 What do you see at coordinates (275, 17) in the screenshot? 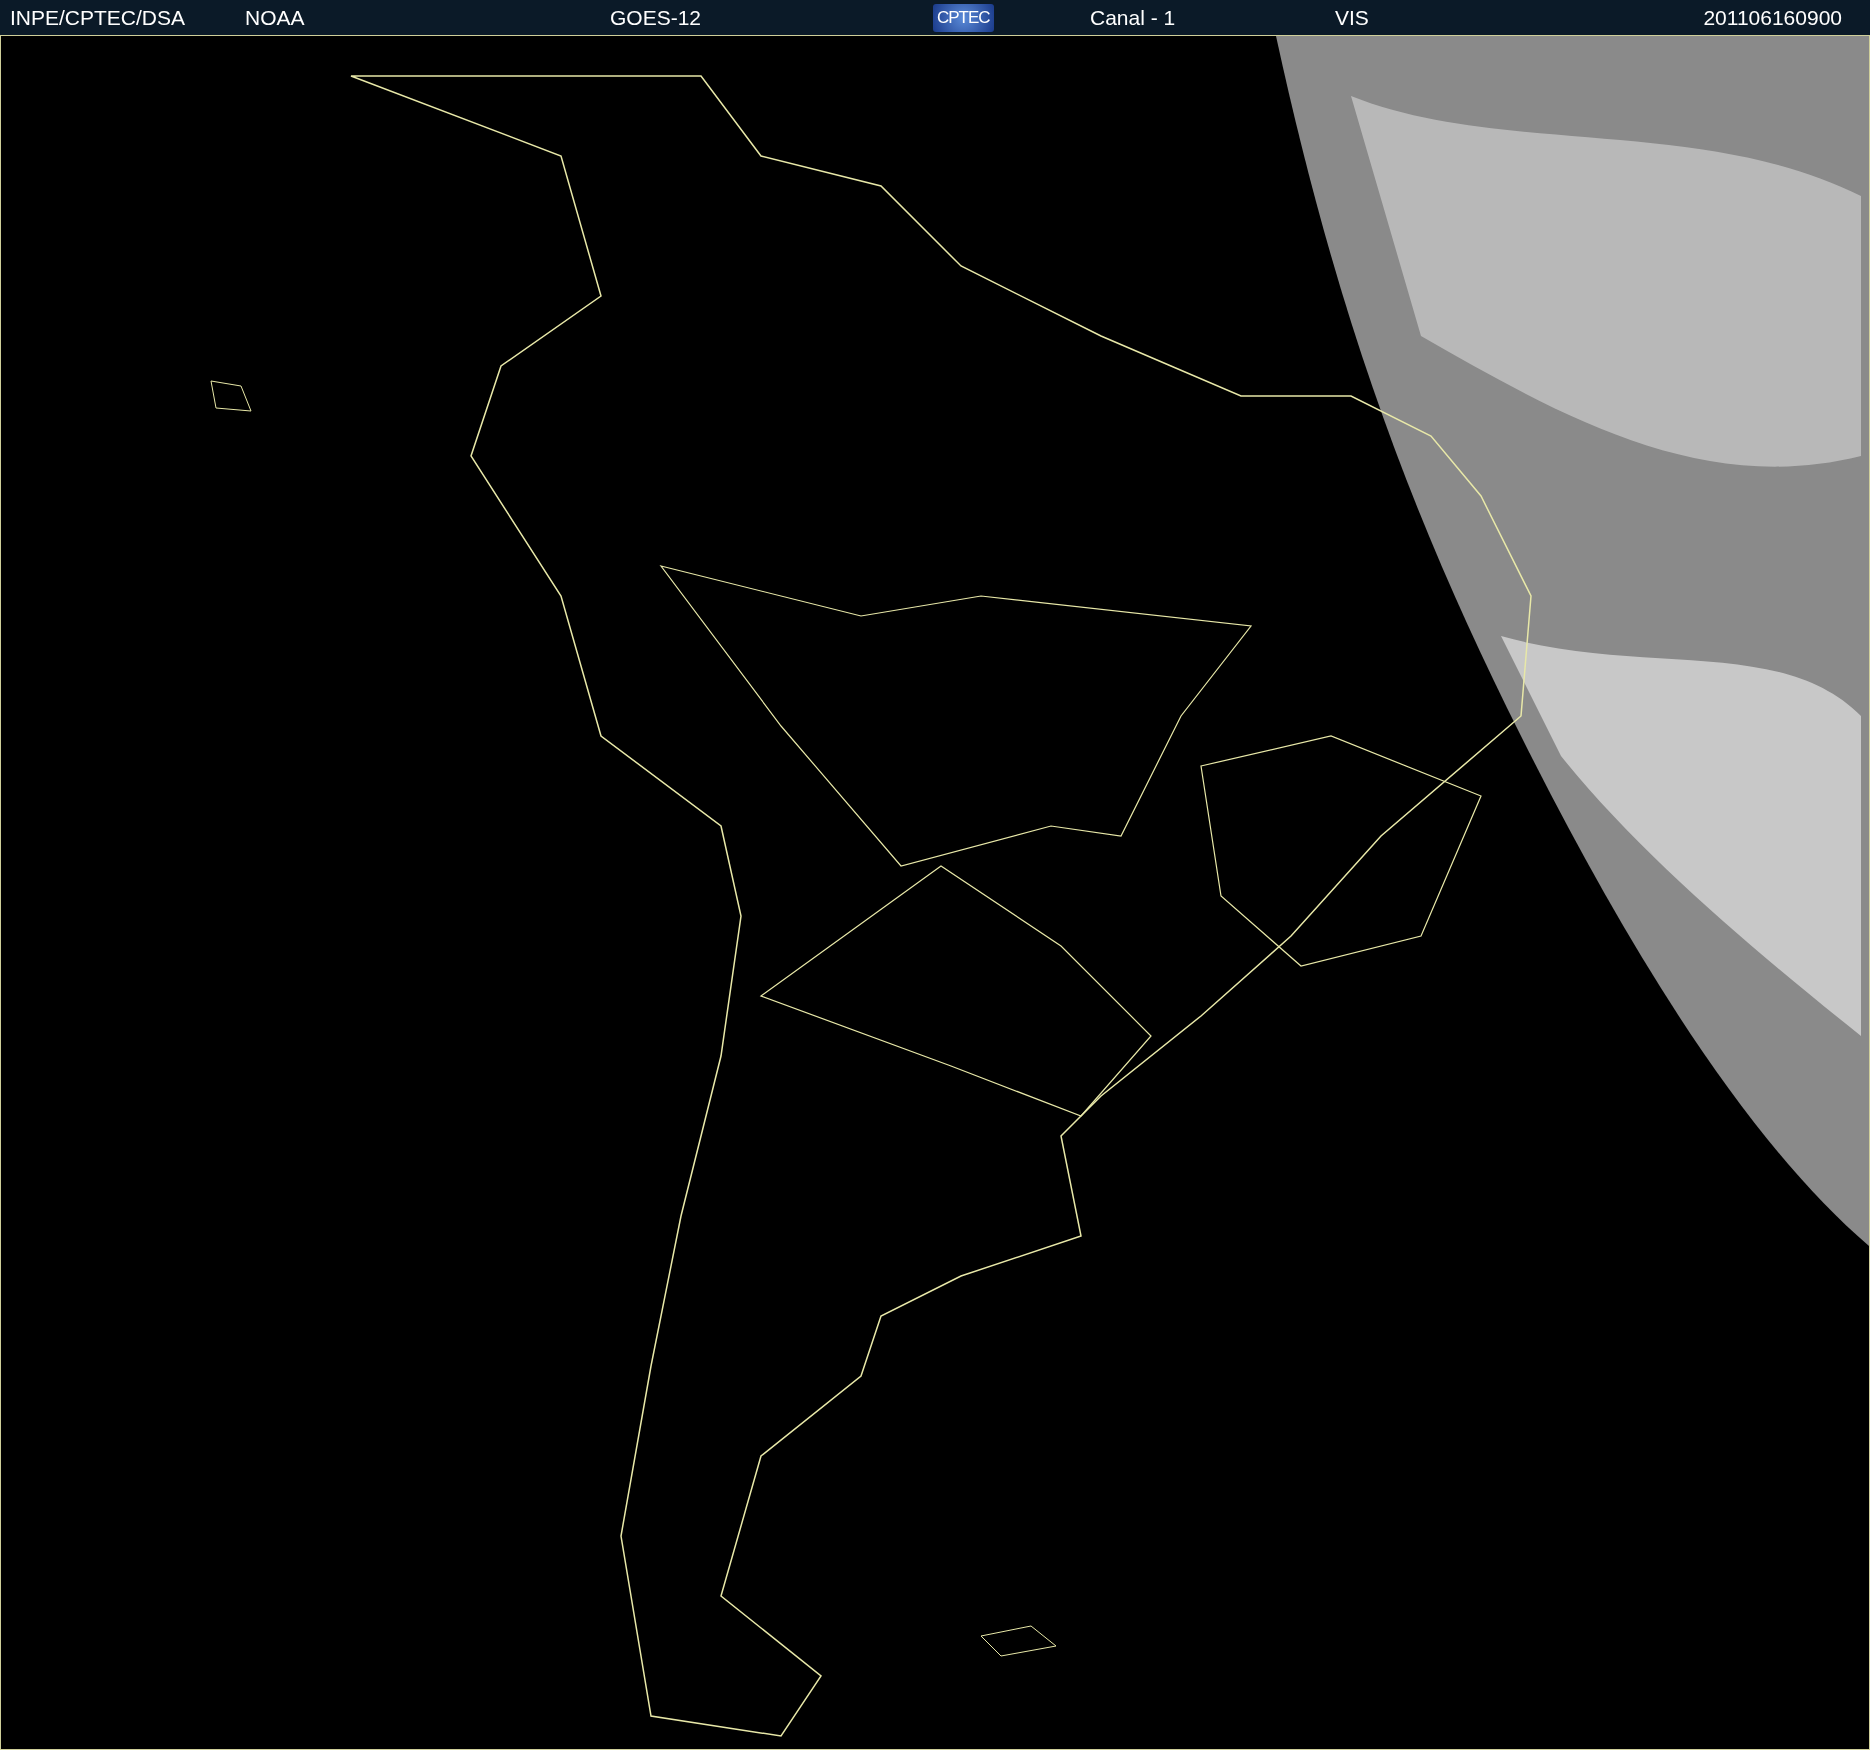
I see `header-label: NOAA` at bounding box center [275, 17].